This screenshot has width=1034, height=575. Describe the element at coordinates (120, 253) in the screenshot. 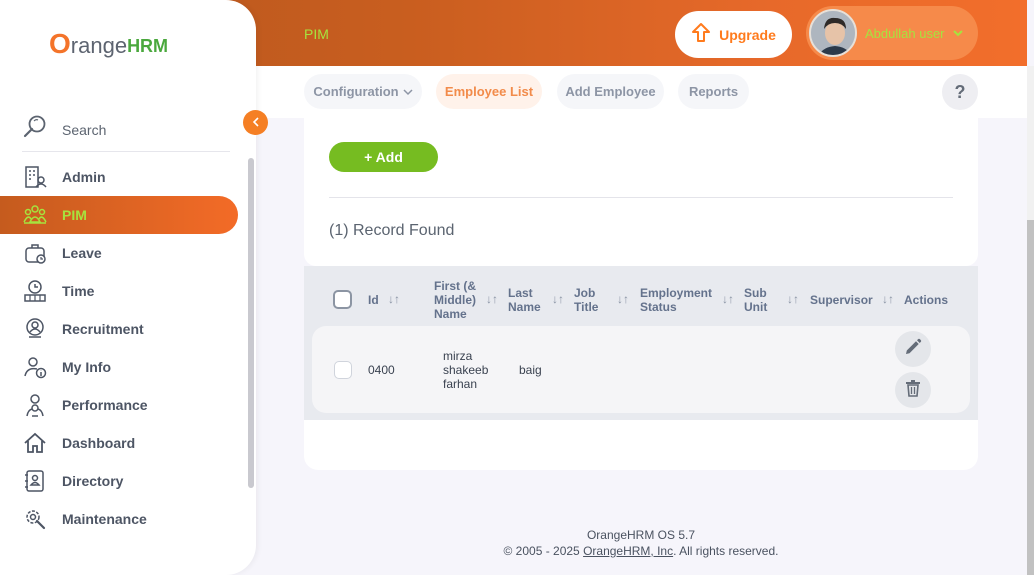

I see `sidebar-item-leave: Leave` at that location.